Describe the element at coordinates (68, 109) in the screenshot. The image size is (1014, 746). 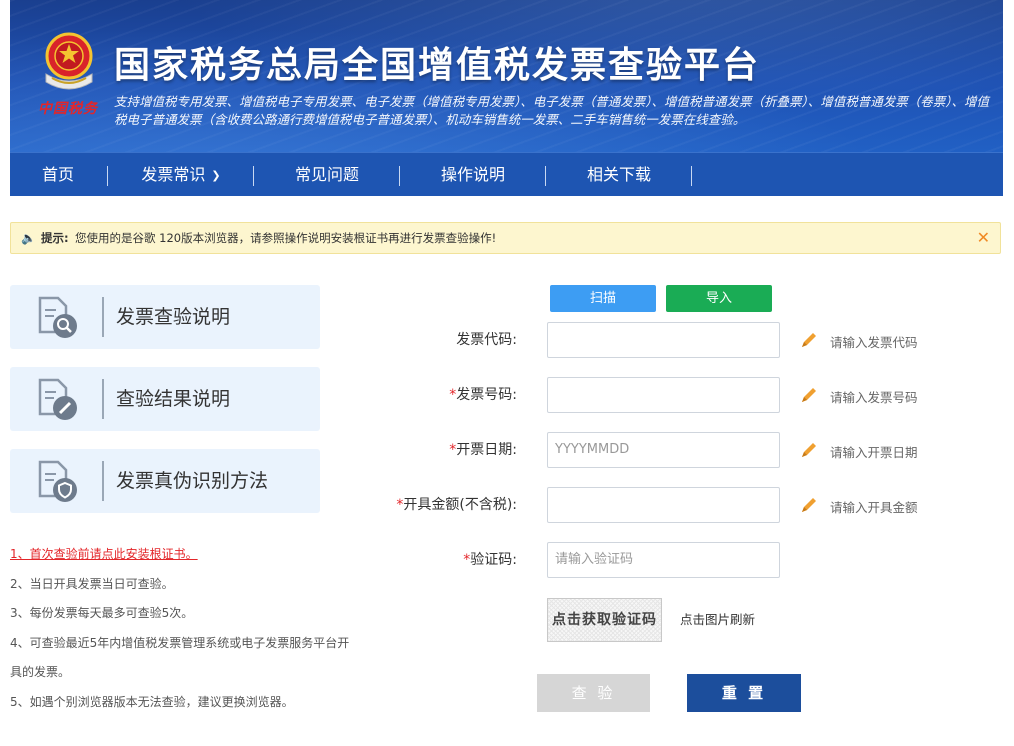
I see `brand-mark: 中国税务` at that location.